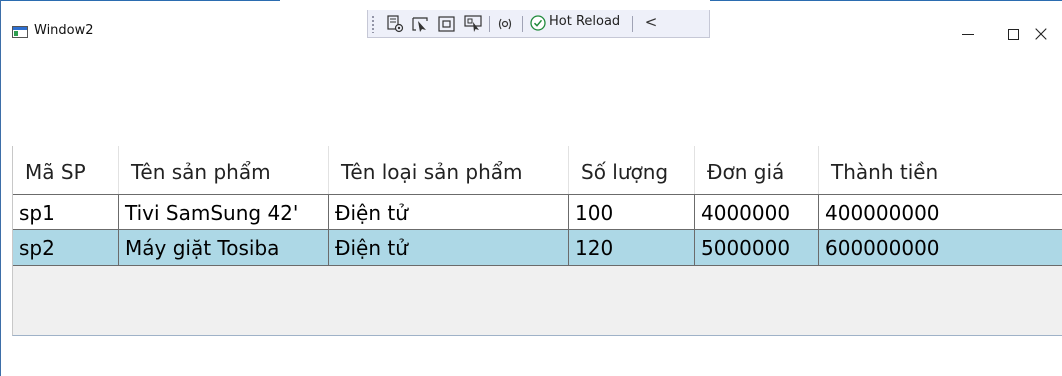  What do you see at coordinates (224, 248) in the screenshot?
I see `table-cell: Máy giặt Tosiba` at bounding box center [224, 248].